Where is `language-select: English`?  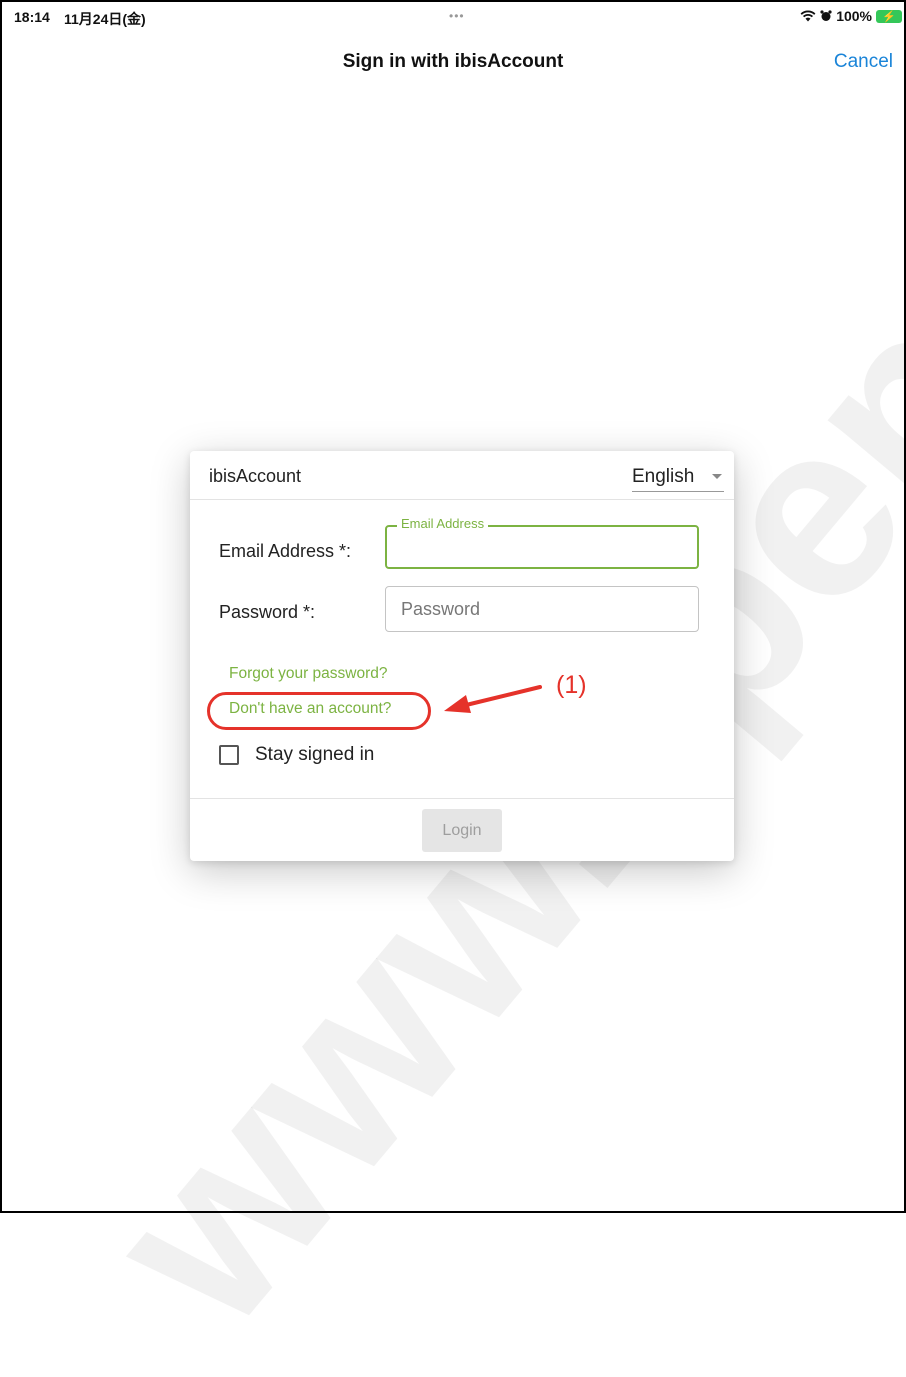
language-select: English is located at coordinates (678, 477).